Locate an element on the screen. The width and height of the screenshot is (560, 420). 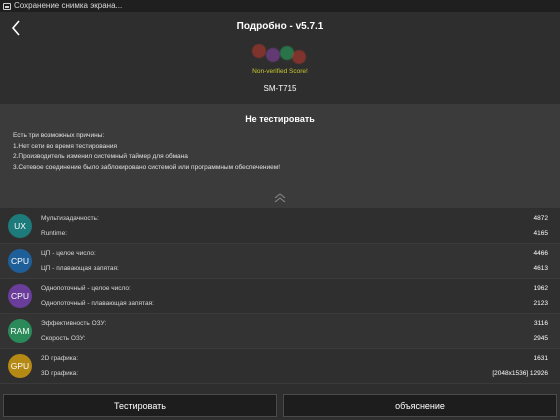
metric-label: Однопоточный - плавающая запятая: is located at coordinates (97, 303).